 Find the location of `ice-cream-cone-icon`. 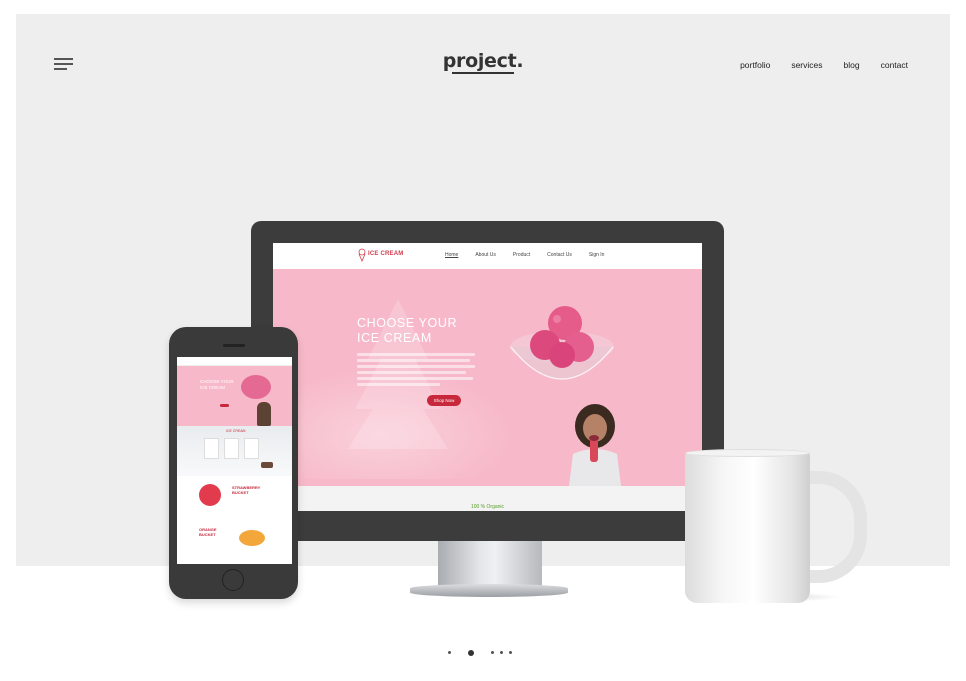

ice-cream-cone-icon is located at coordinates (362, 255).